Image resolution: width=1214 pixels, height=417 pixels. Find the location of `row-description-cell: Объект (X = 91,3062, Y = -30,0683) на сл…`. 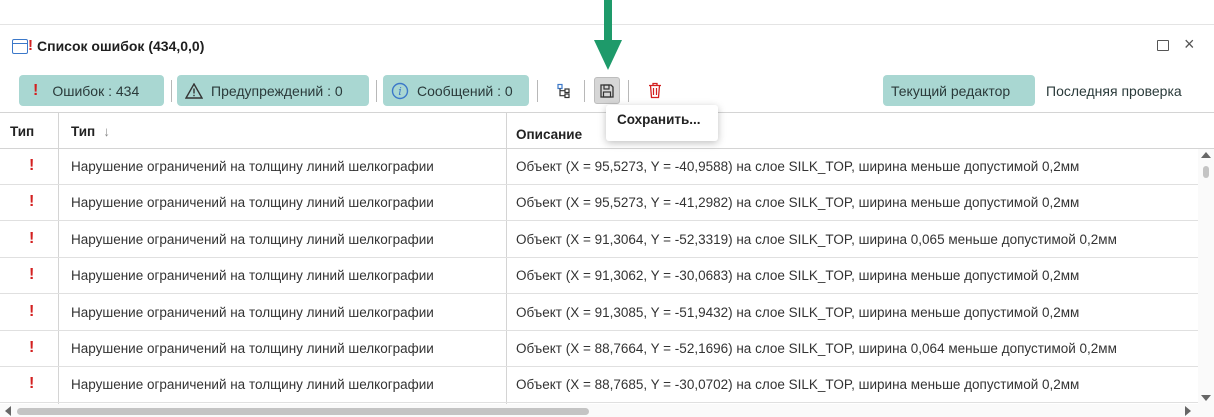

row-description-cell: Объект (X = 91,3062, Y = -30,0683) на сл… is located at coordinates (798, 276).